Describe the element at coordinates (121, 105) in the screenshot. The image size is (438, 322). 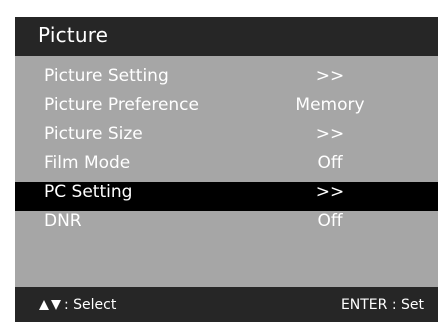
I see `menu-item-label: Picture Preference` at that location.